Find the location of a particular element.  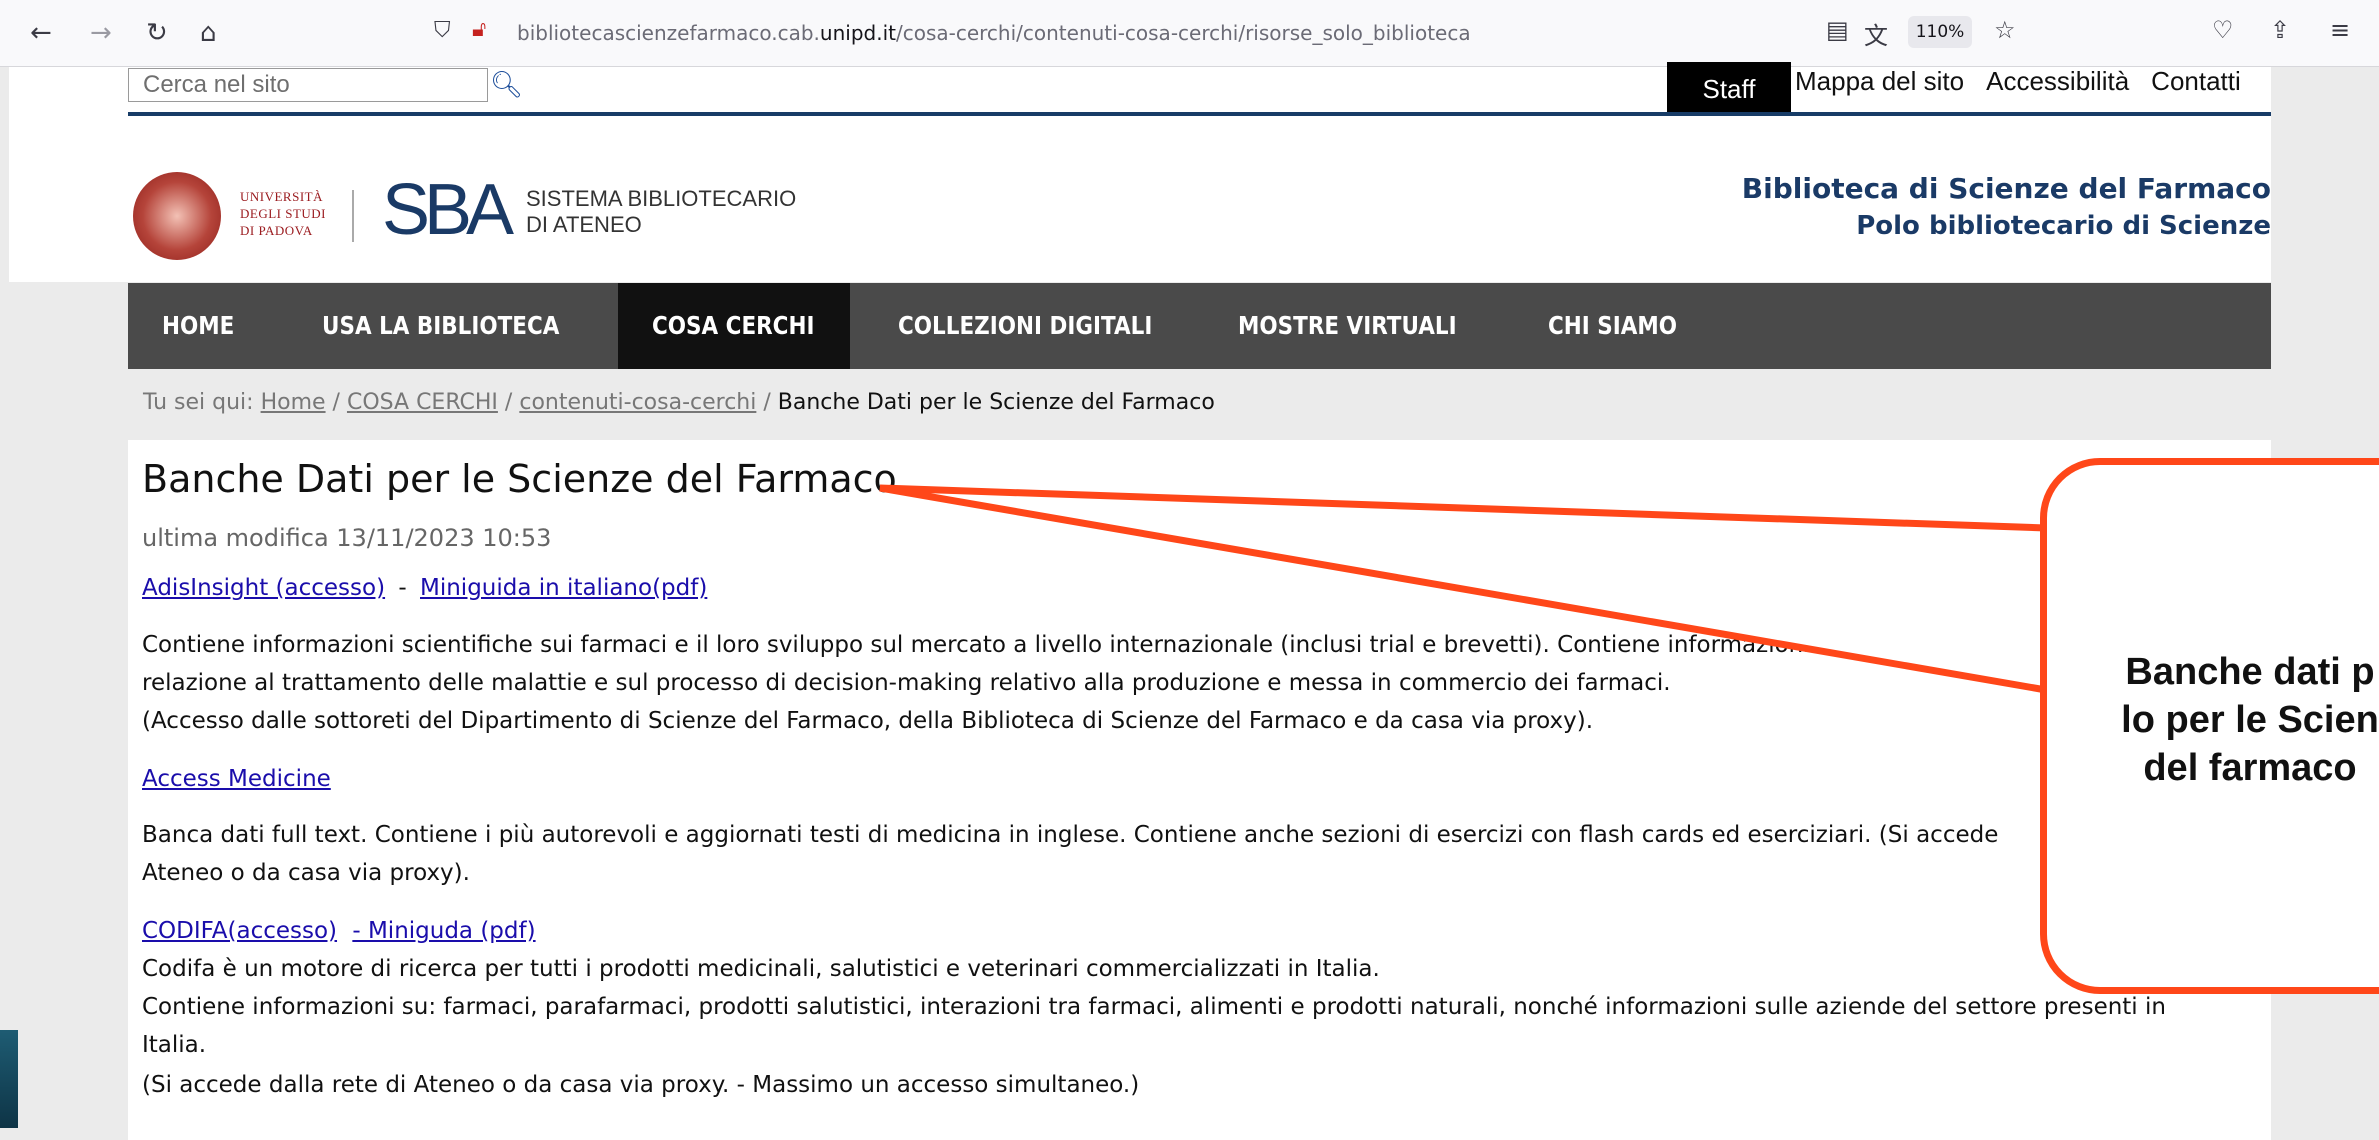

callout-pointer is located at coordinates (1463, 589).